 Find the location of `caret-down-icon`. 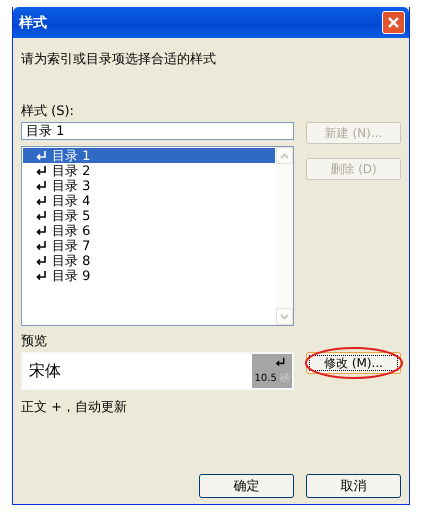

caret-down-icon is located at coordinates (284, 317).